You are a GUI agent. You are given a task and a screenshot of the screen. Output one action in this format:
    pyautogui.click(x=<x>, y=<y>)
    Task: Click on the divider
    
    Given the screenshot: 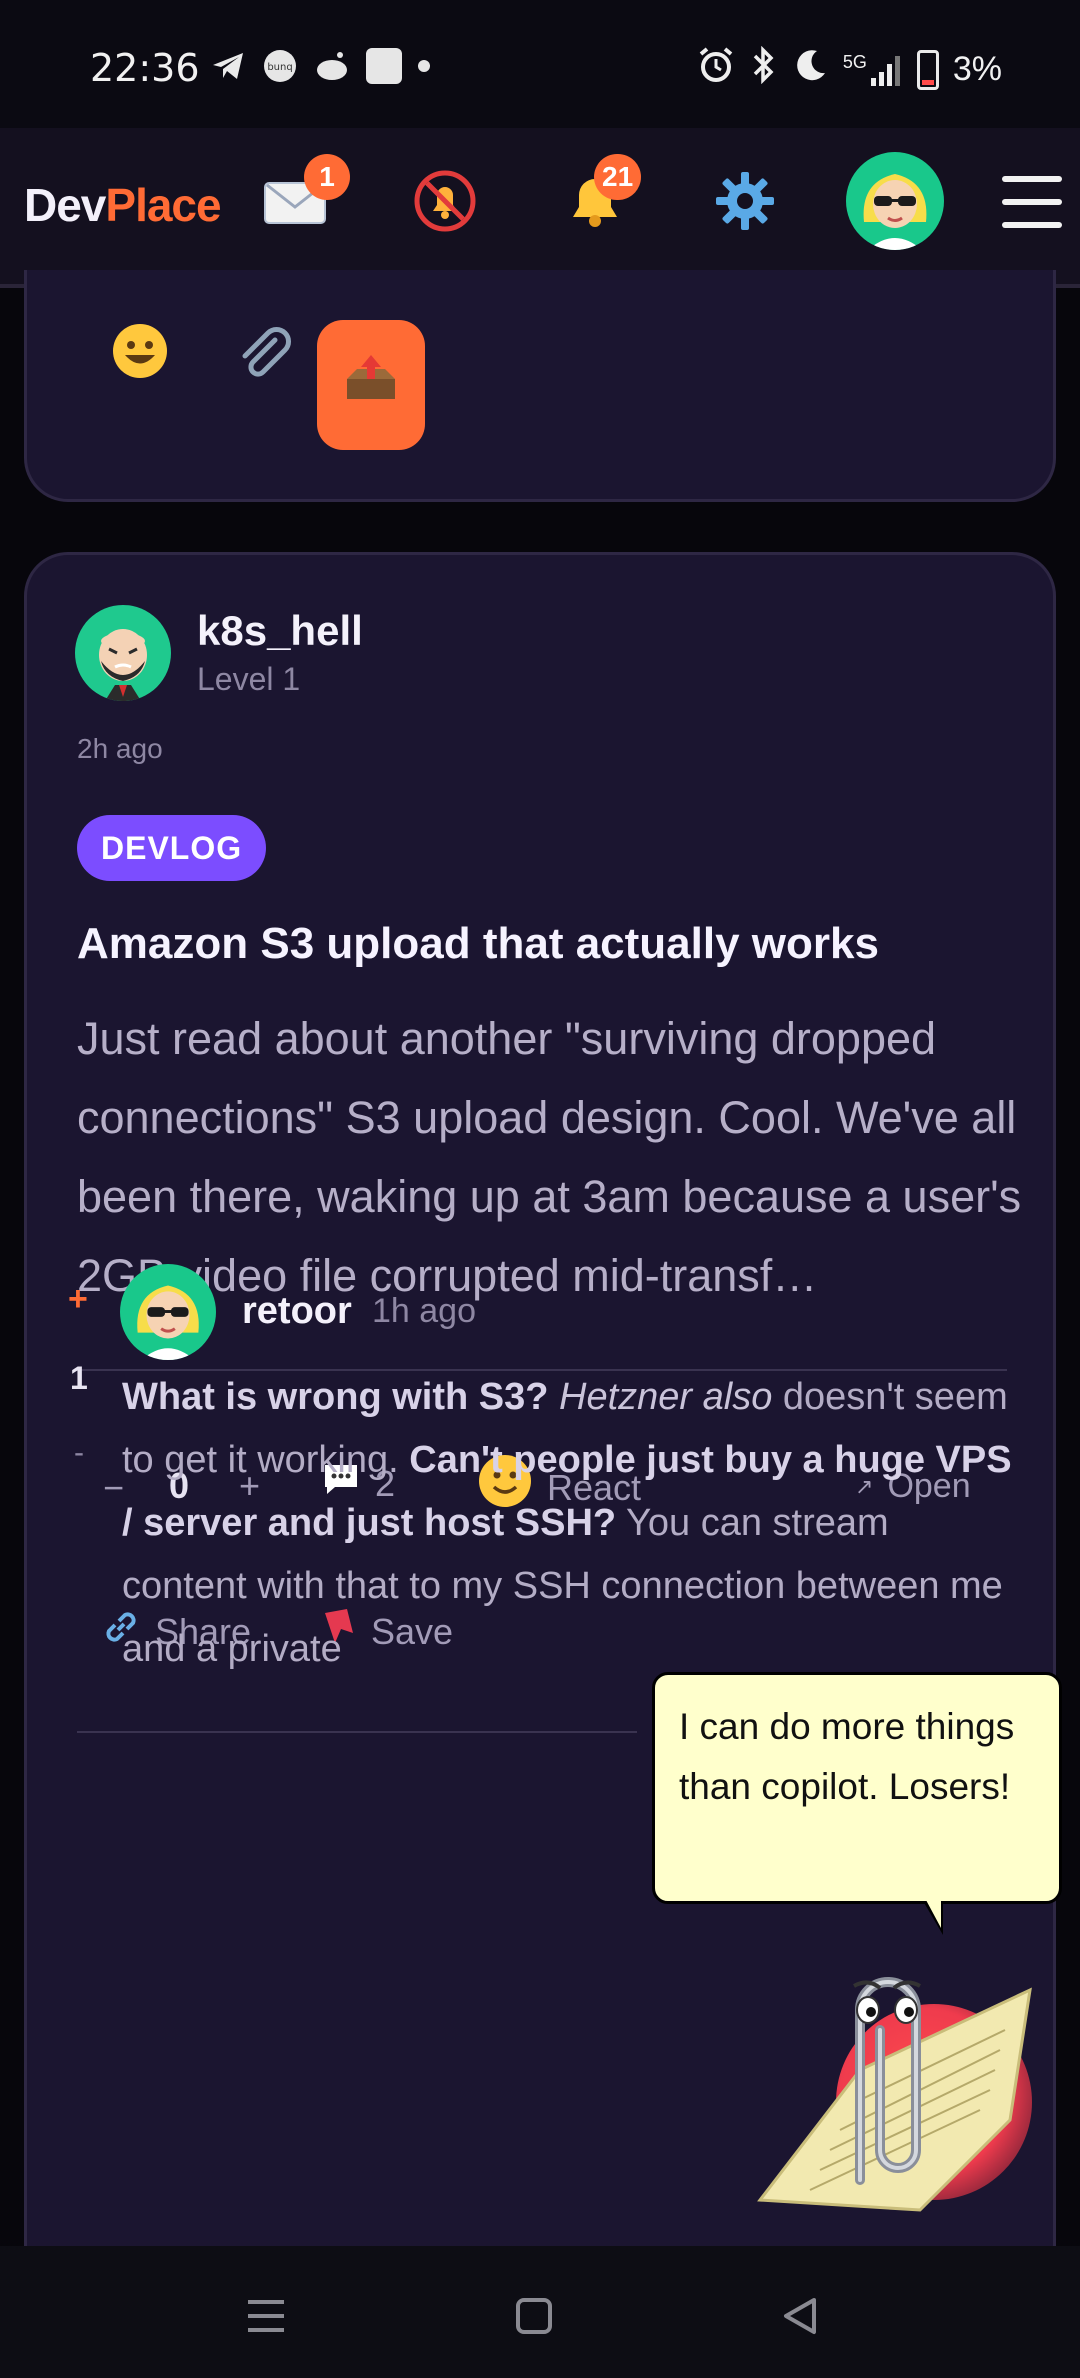 What is the action you would take?
    pyautogui.click(x=357, y=1732)
    